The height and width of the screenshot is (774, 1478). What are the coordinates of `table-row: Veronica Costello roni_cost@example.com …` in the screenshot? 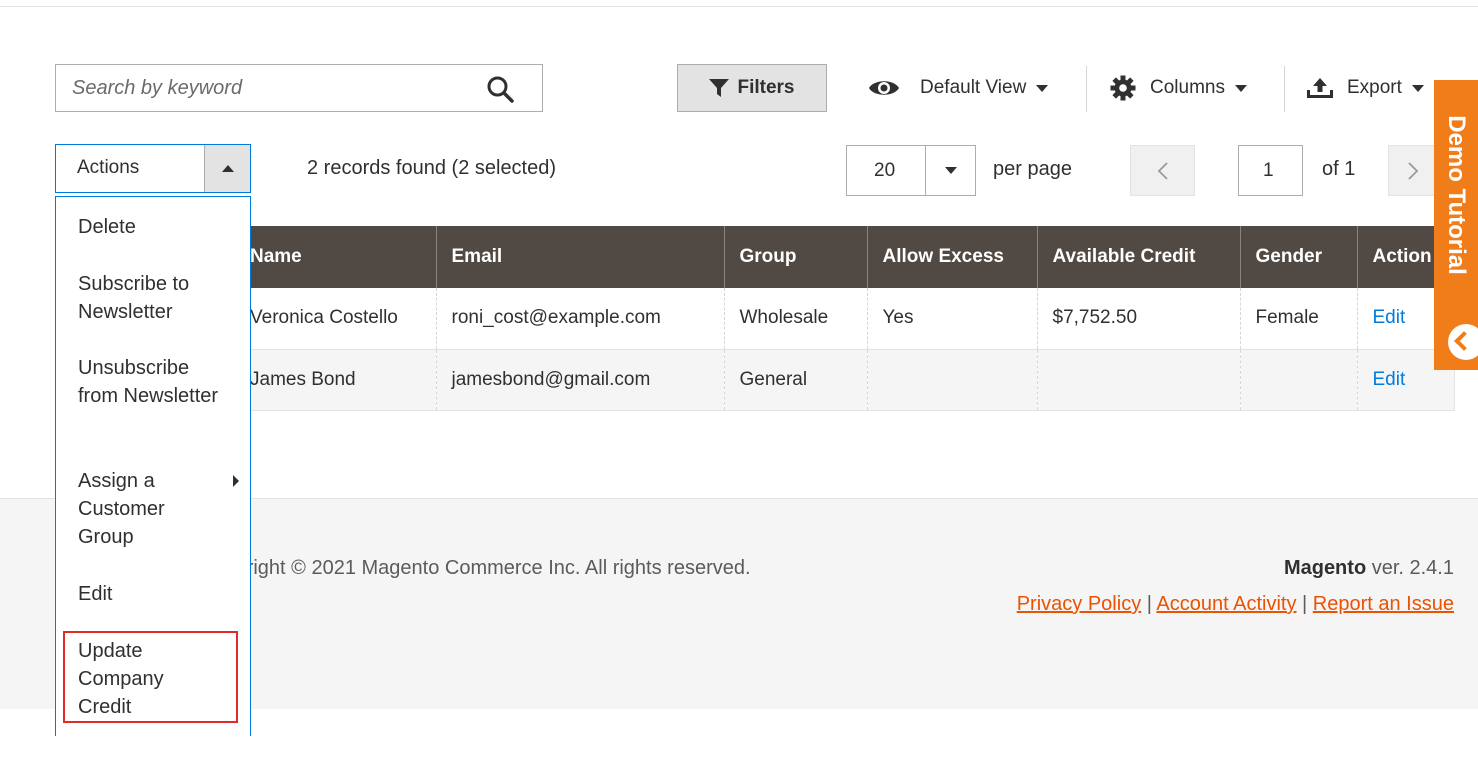 It's located at (827, 319).